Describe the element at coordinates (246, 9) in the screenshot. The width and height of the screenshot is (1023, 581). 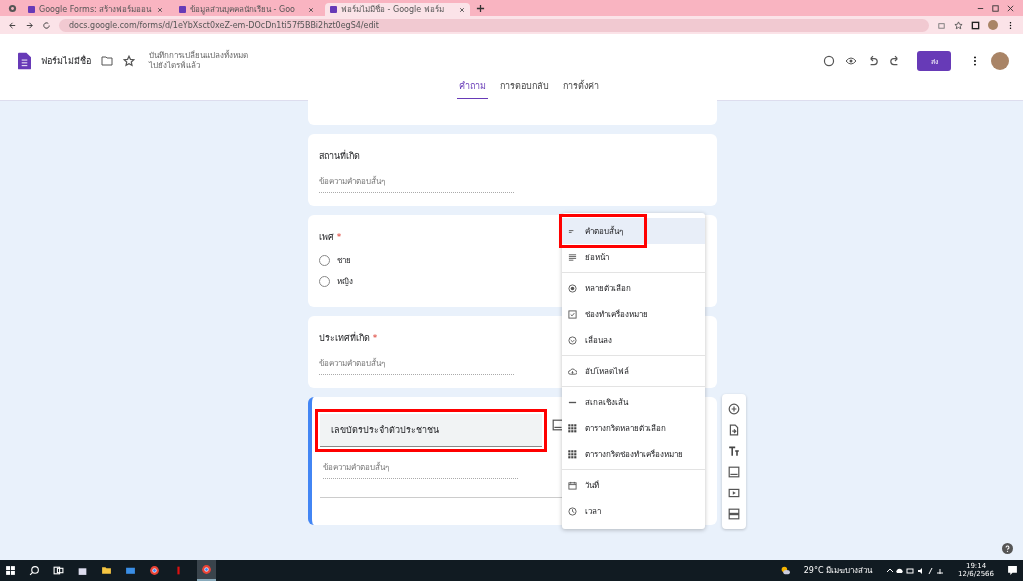
I see `browser-tab: ข้อมูลส่วนบุคคลนักเรียน - Goo` at that location.